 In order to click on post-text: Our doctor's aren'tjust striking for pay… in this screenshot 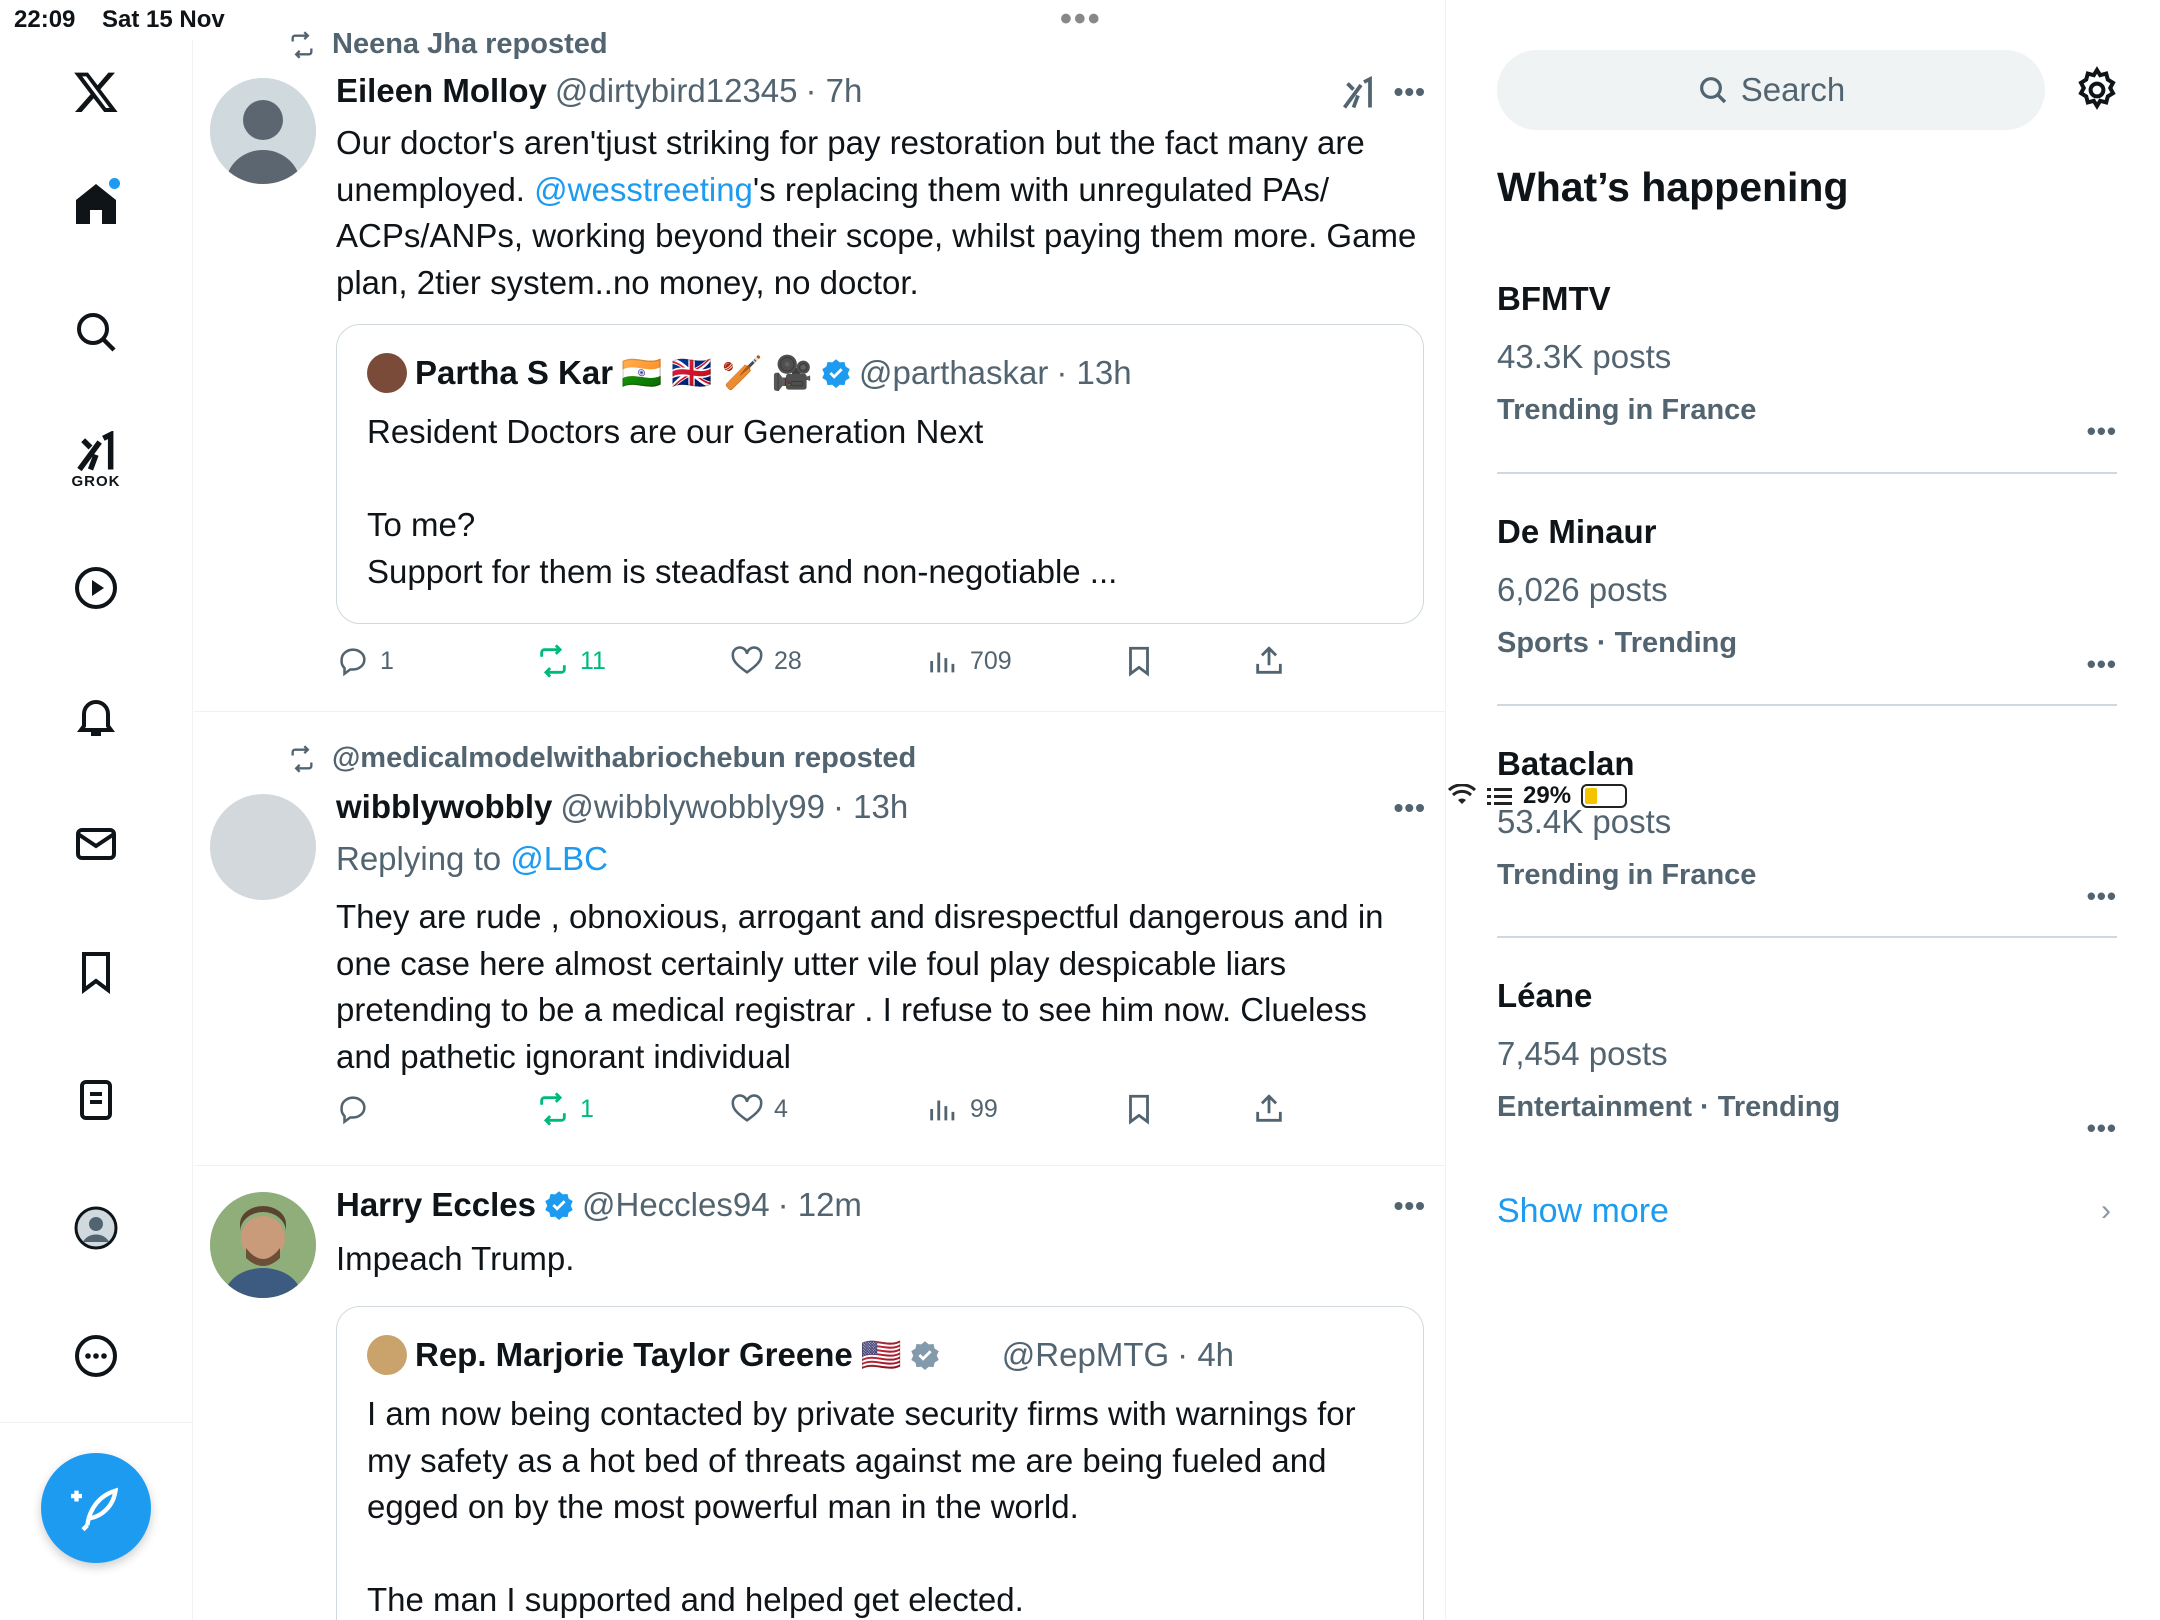, I will do `click(881, 213)`.